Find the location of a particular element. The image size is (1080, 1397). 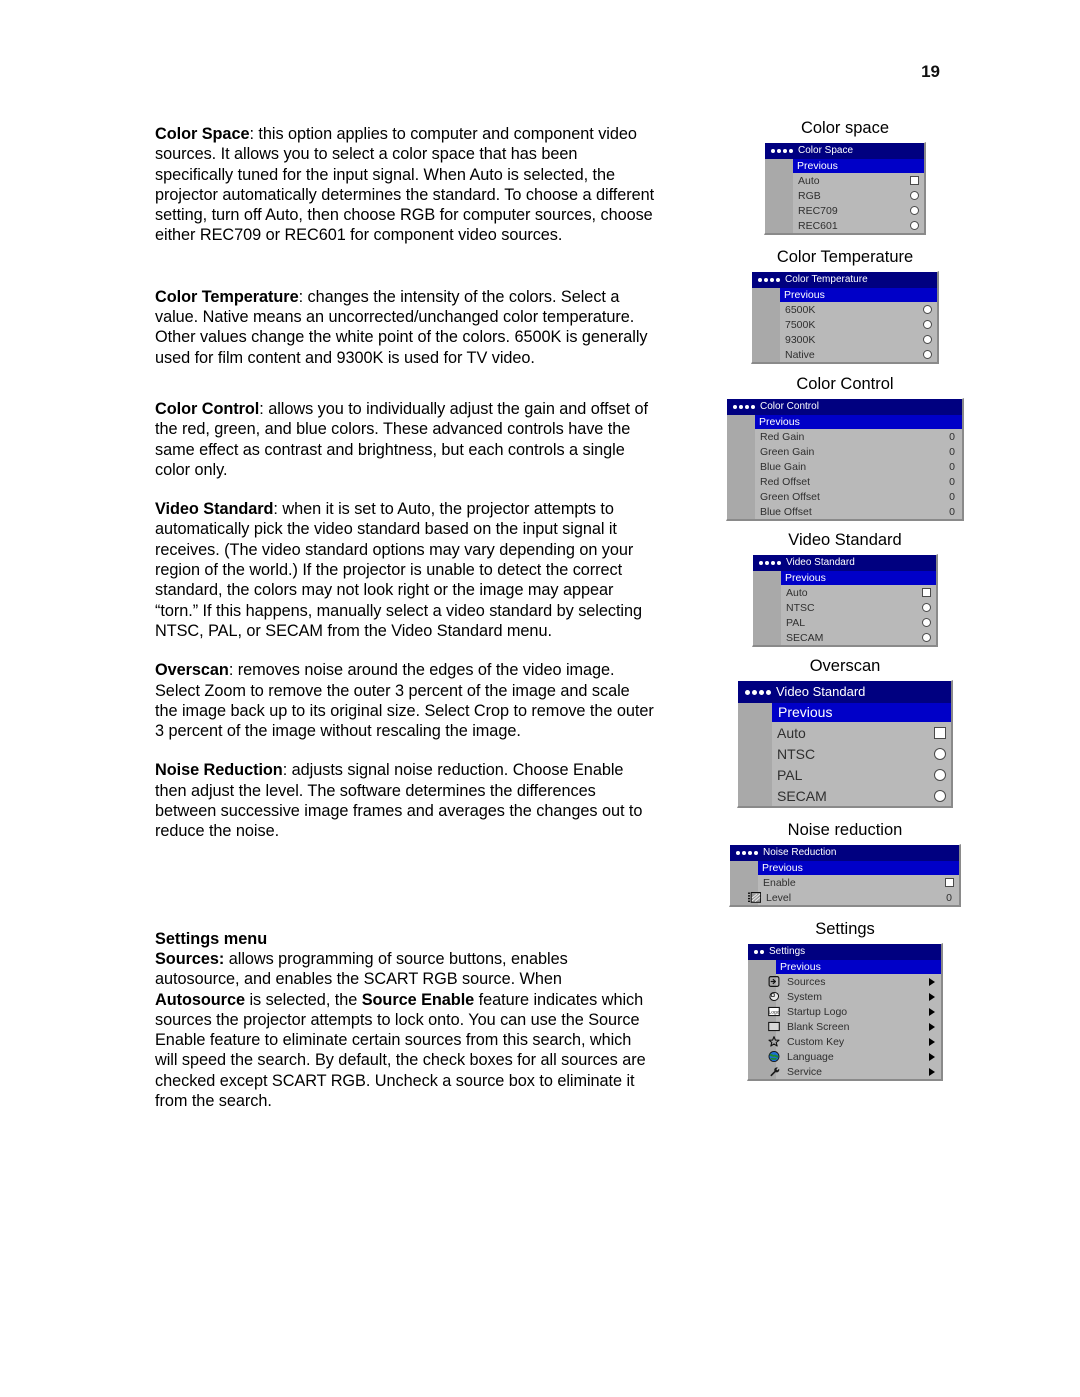

osd-row-native: Native is located at coordinates (844, 354).